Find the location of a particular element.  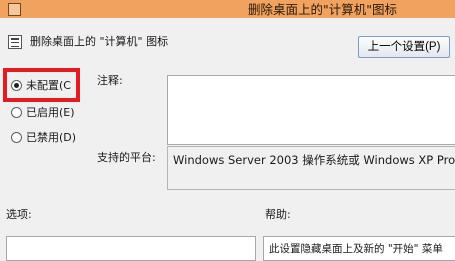

help-pane: 此设置隐藏桌面上及新的 "开始" 菜单 is located at coordinates (359, 248).